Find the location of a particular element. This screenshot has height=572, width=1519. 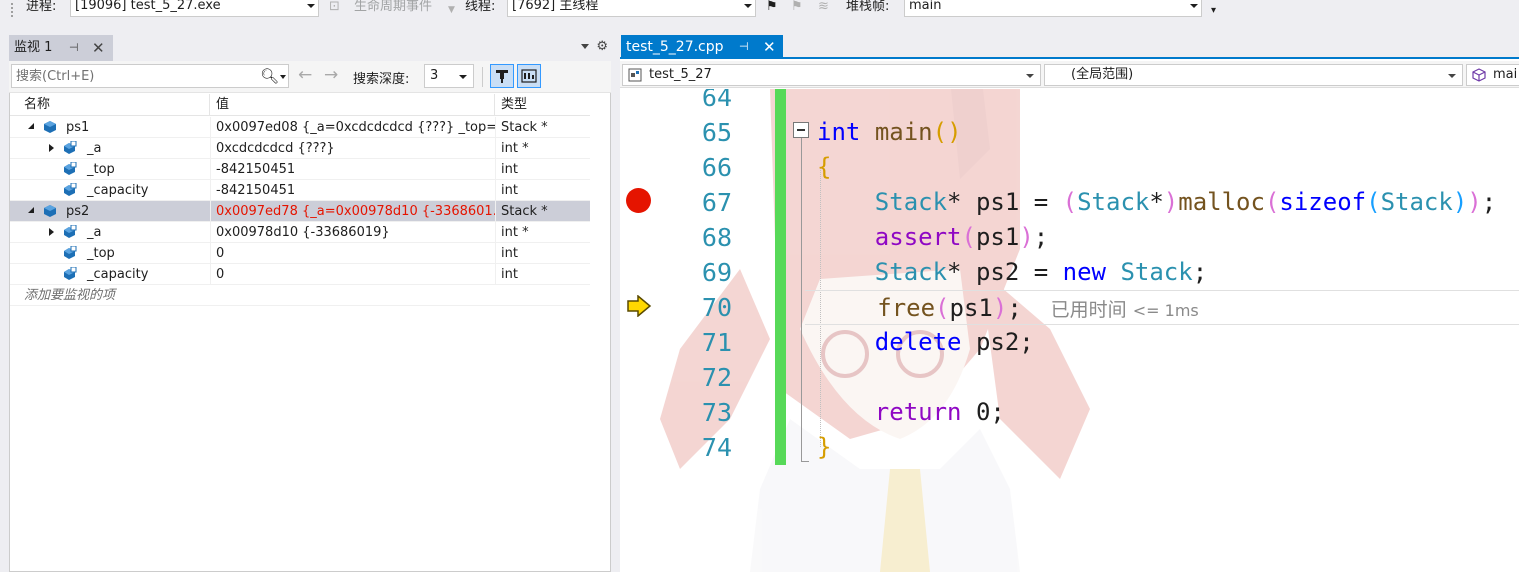

process-combo: [19096] test_5_27.exe is located at coordinates (194, 8).